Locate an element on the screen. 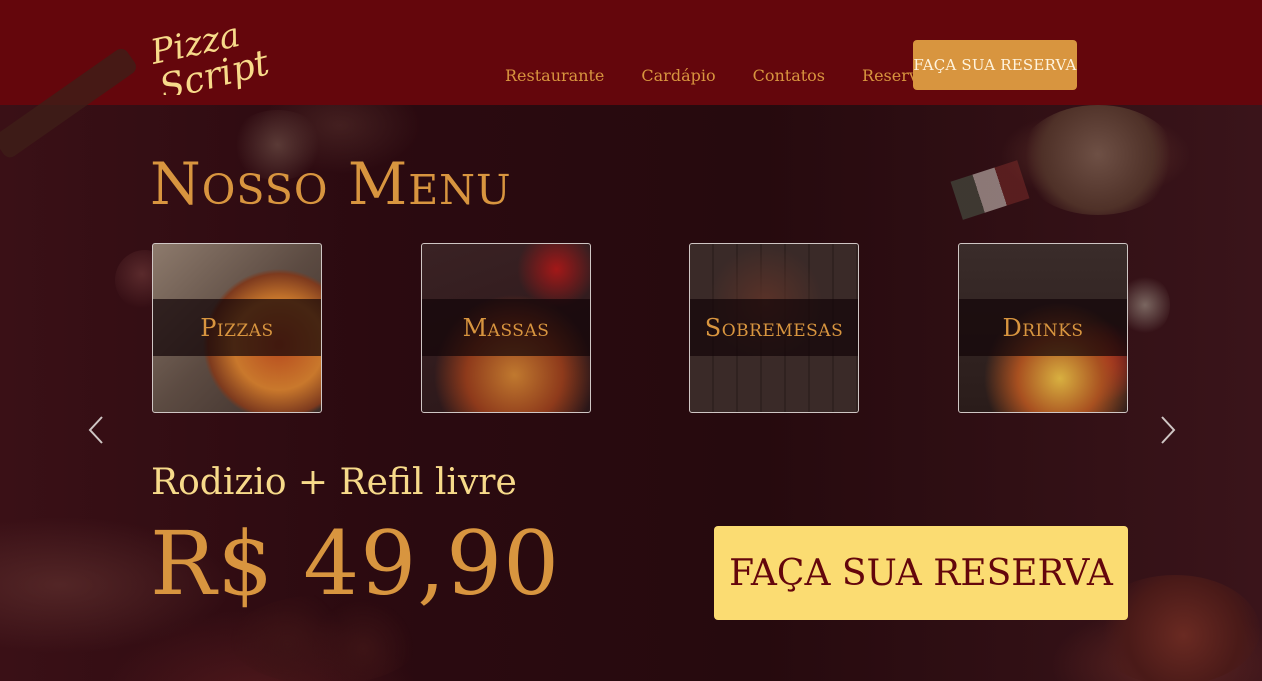 The height and width of the screenshot is (681, 1262). carousel-next-button is located at coordinates (1168, 430).